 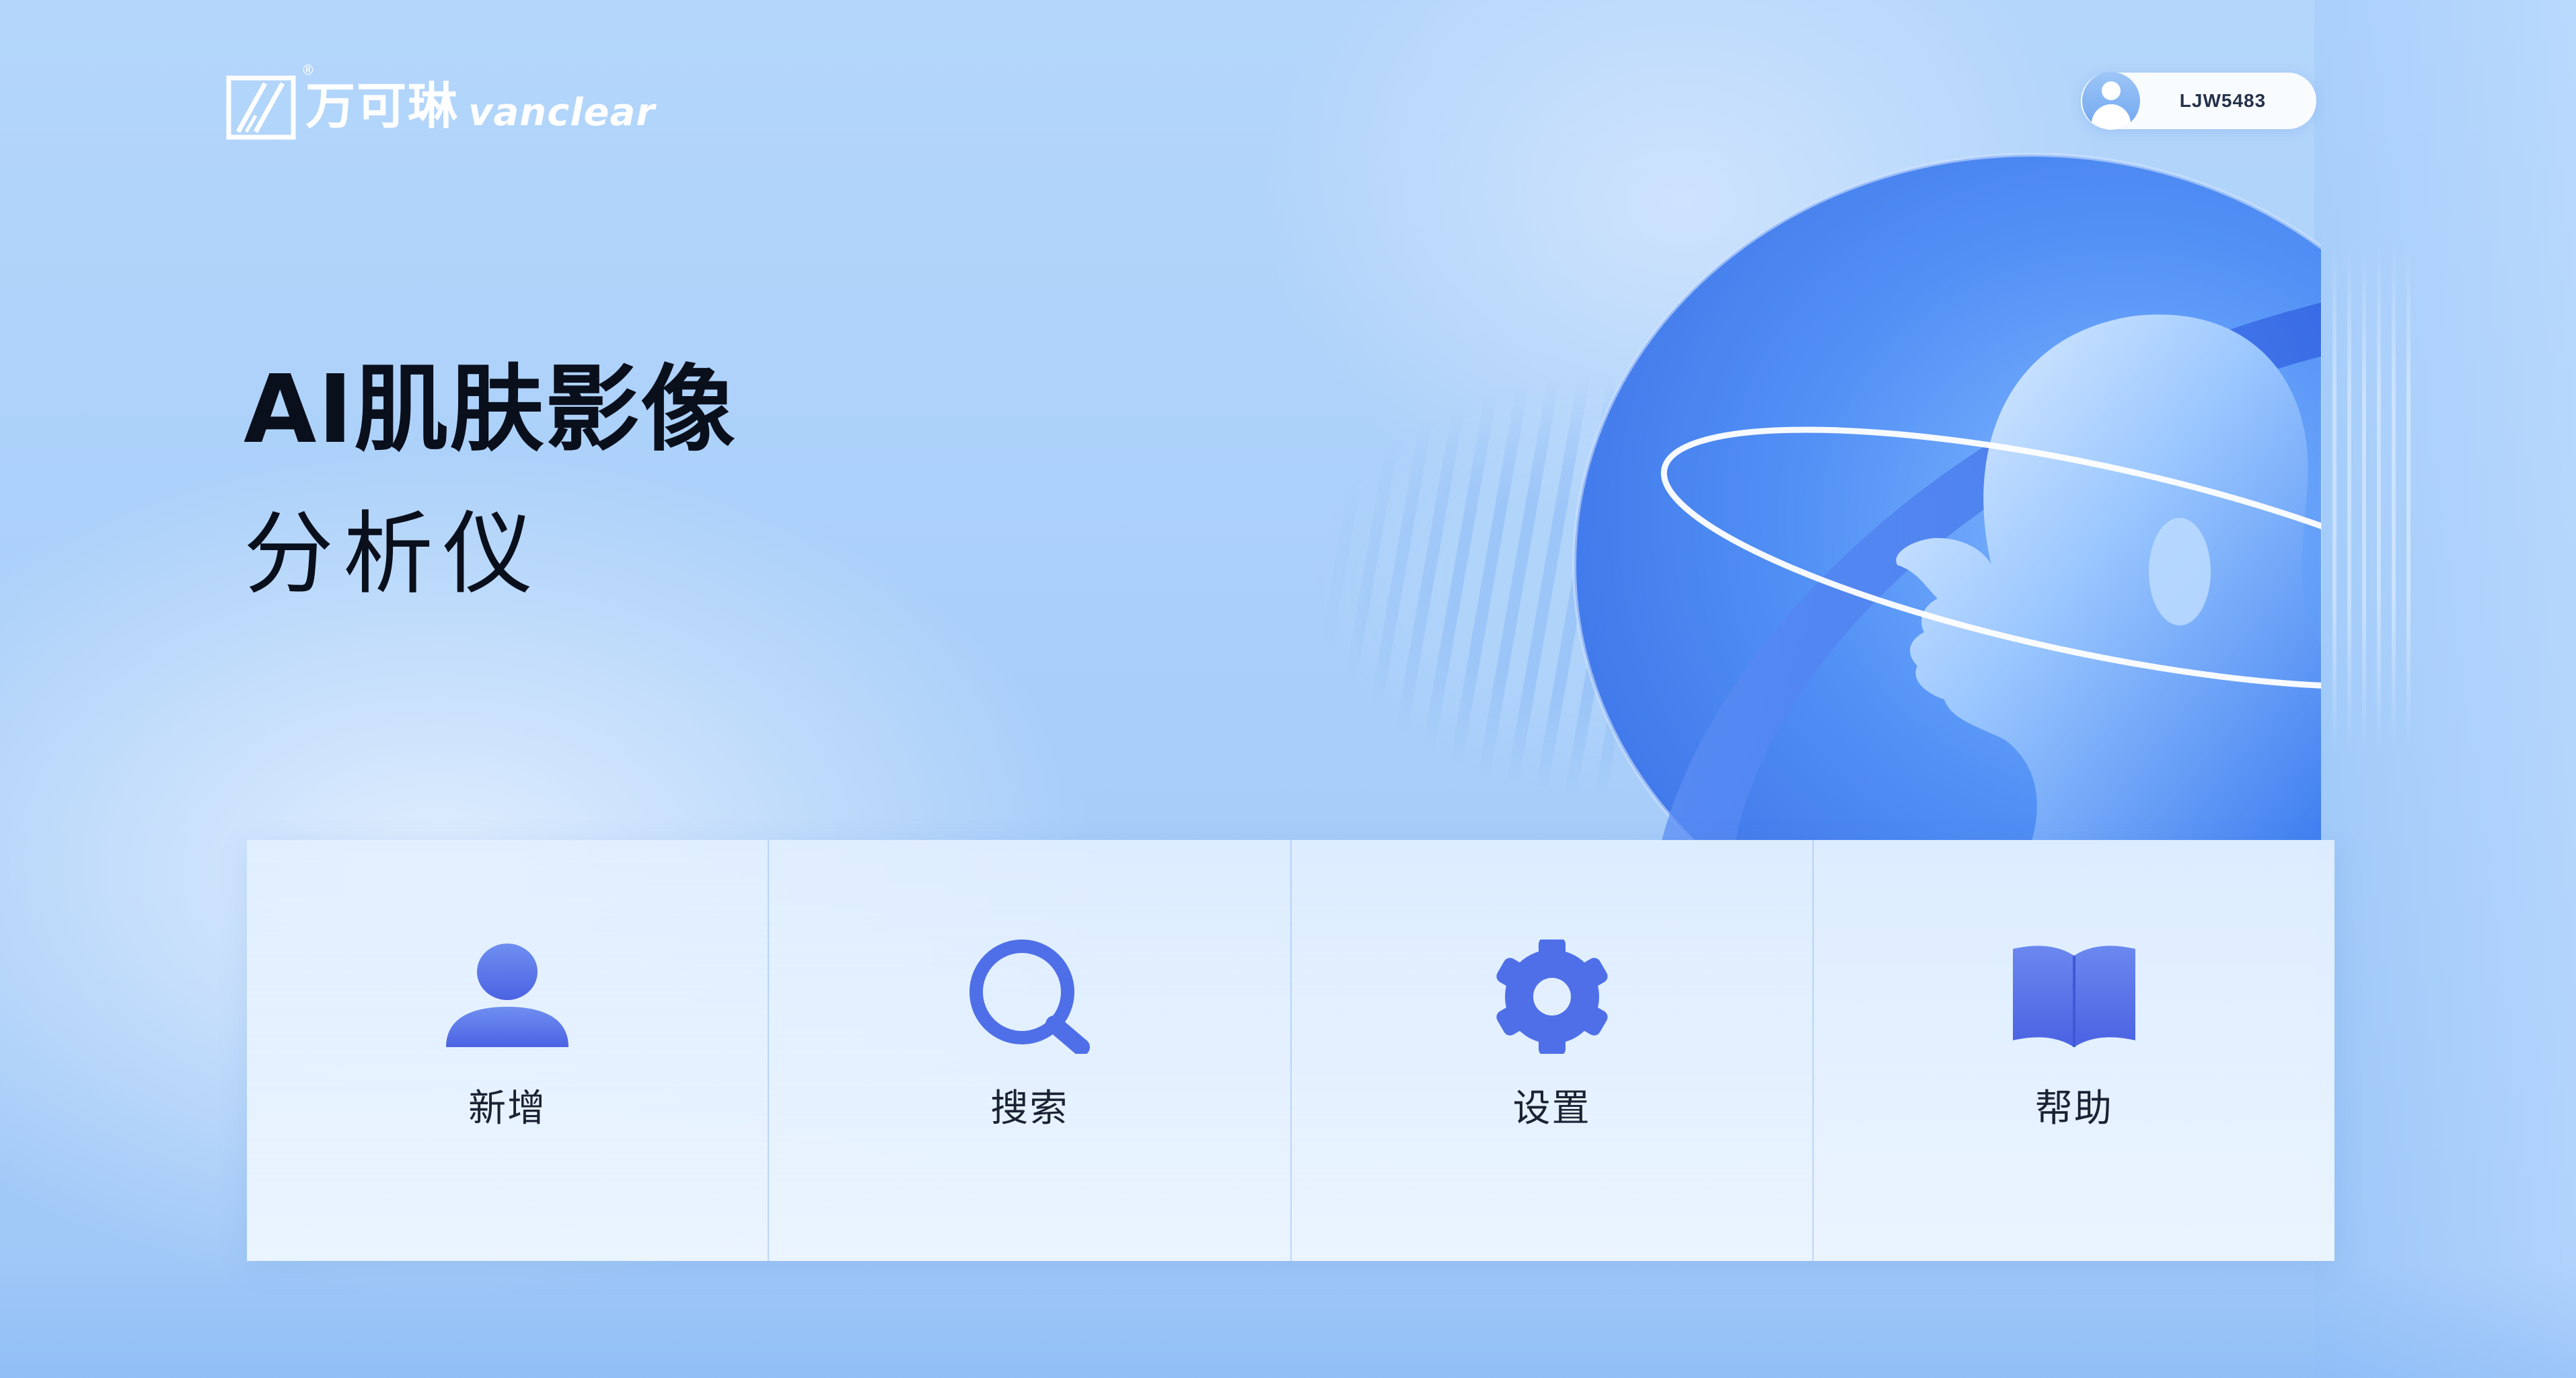 What do you see at coordinates (561, 113) in the screenshot?
I see `logo-english-text: vanclear` at bounding box center [561, 113].